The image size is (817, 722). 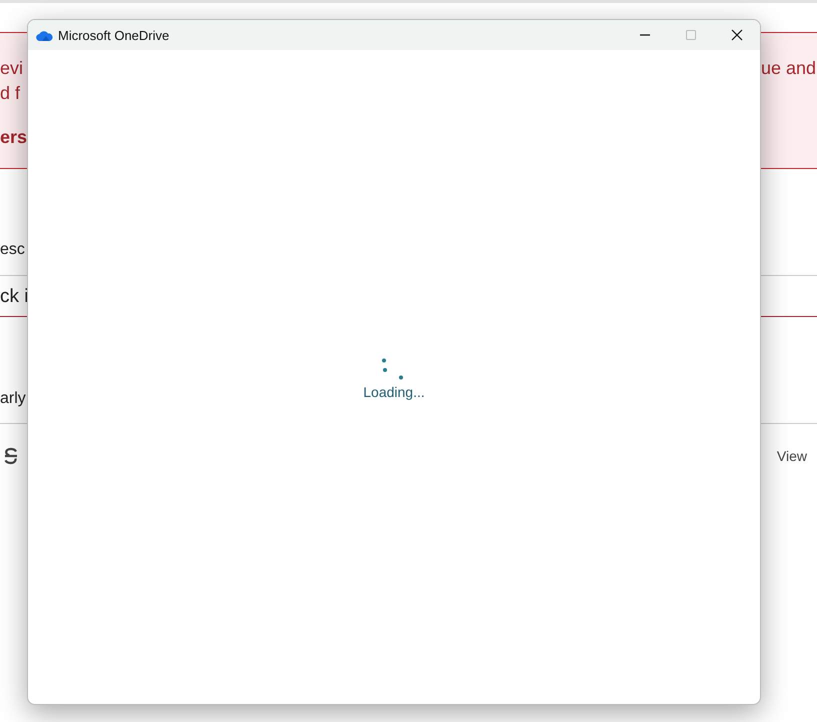 I want to click on alert-text: ue and, so click(x=788, y=68).